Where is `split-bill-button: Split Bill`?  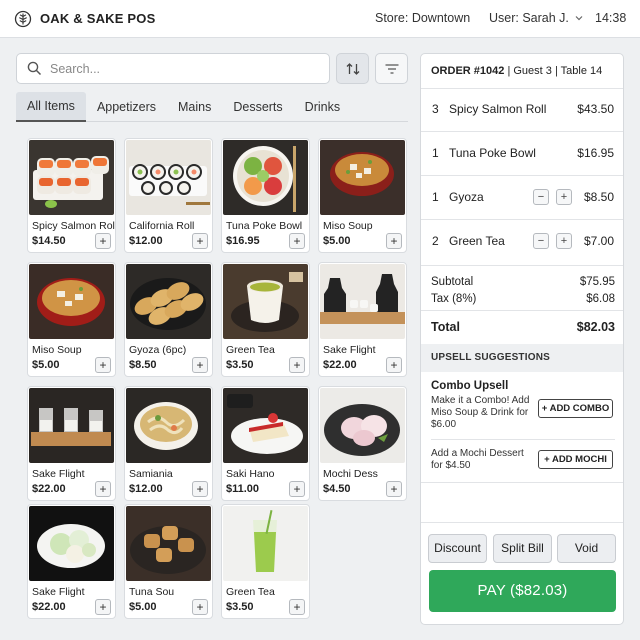
split-bill-button: Split Bill is located at coordinates (522, 548).